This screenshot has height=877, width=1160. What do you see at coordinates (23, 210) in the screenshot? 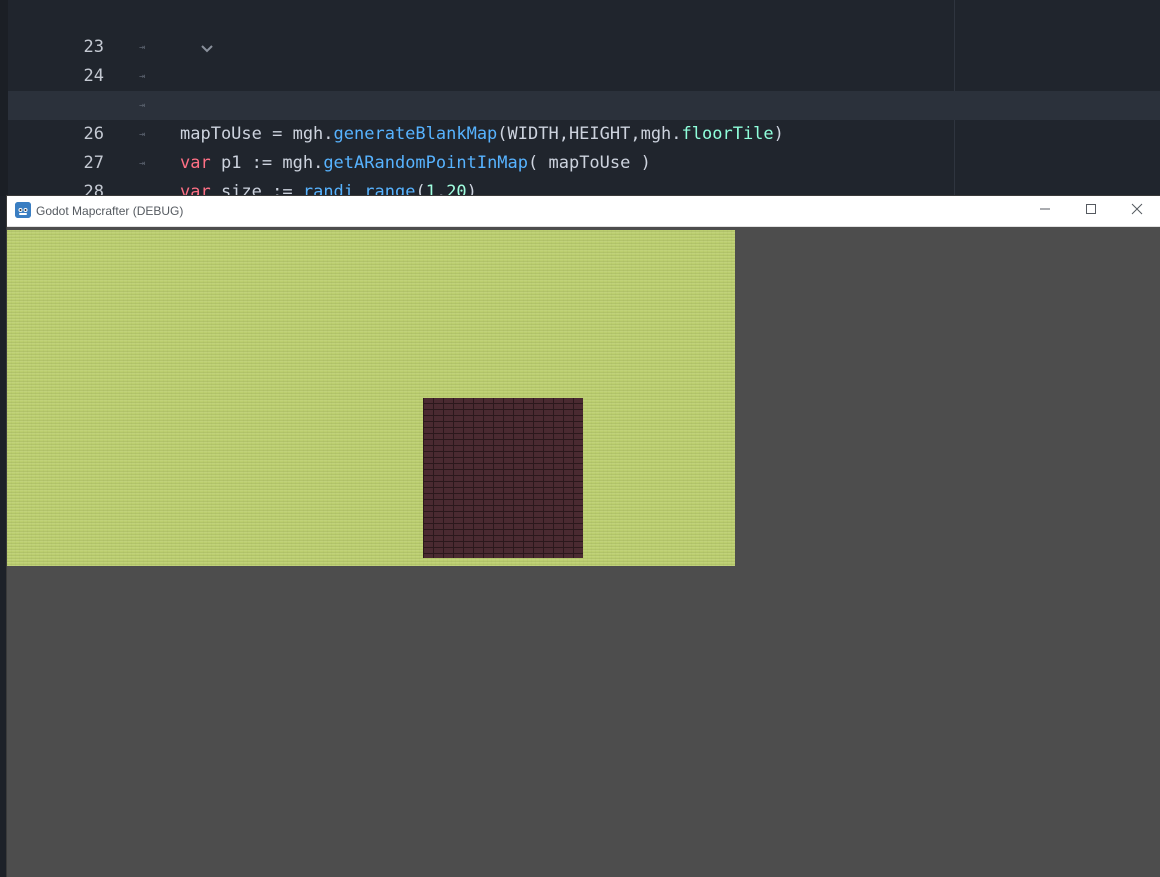
I see `godot-app-icon` at bounding box center [23, 210].